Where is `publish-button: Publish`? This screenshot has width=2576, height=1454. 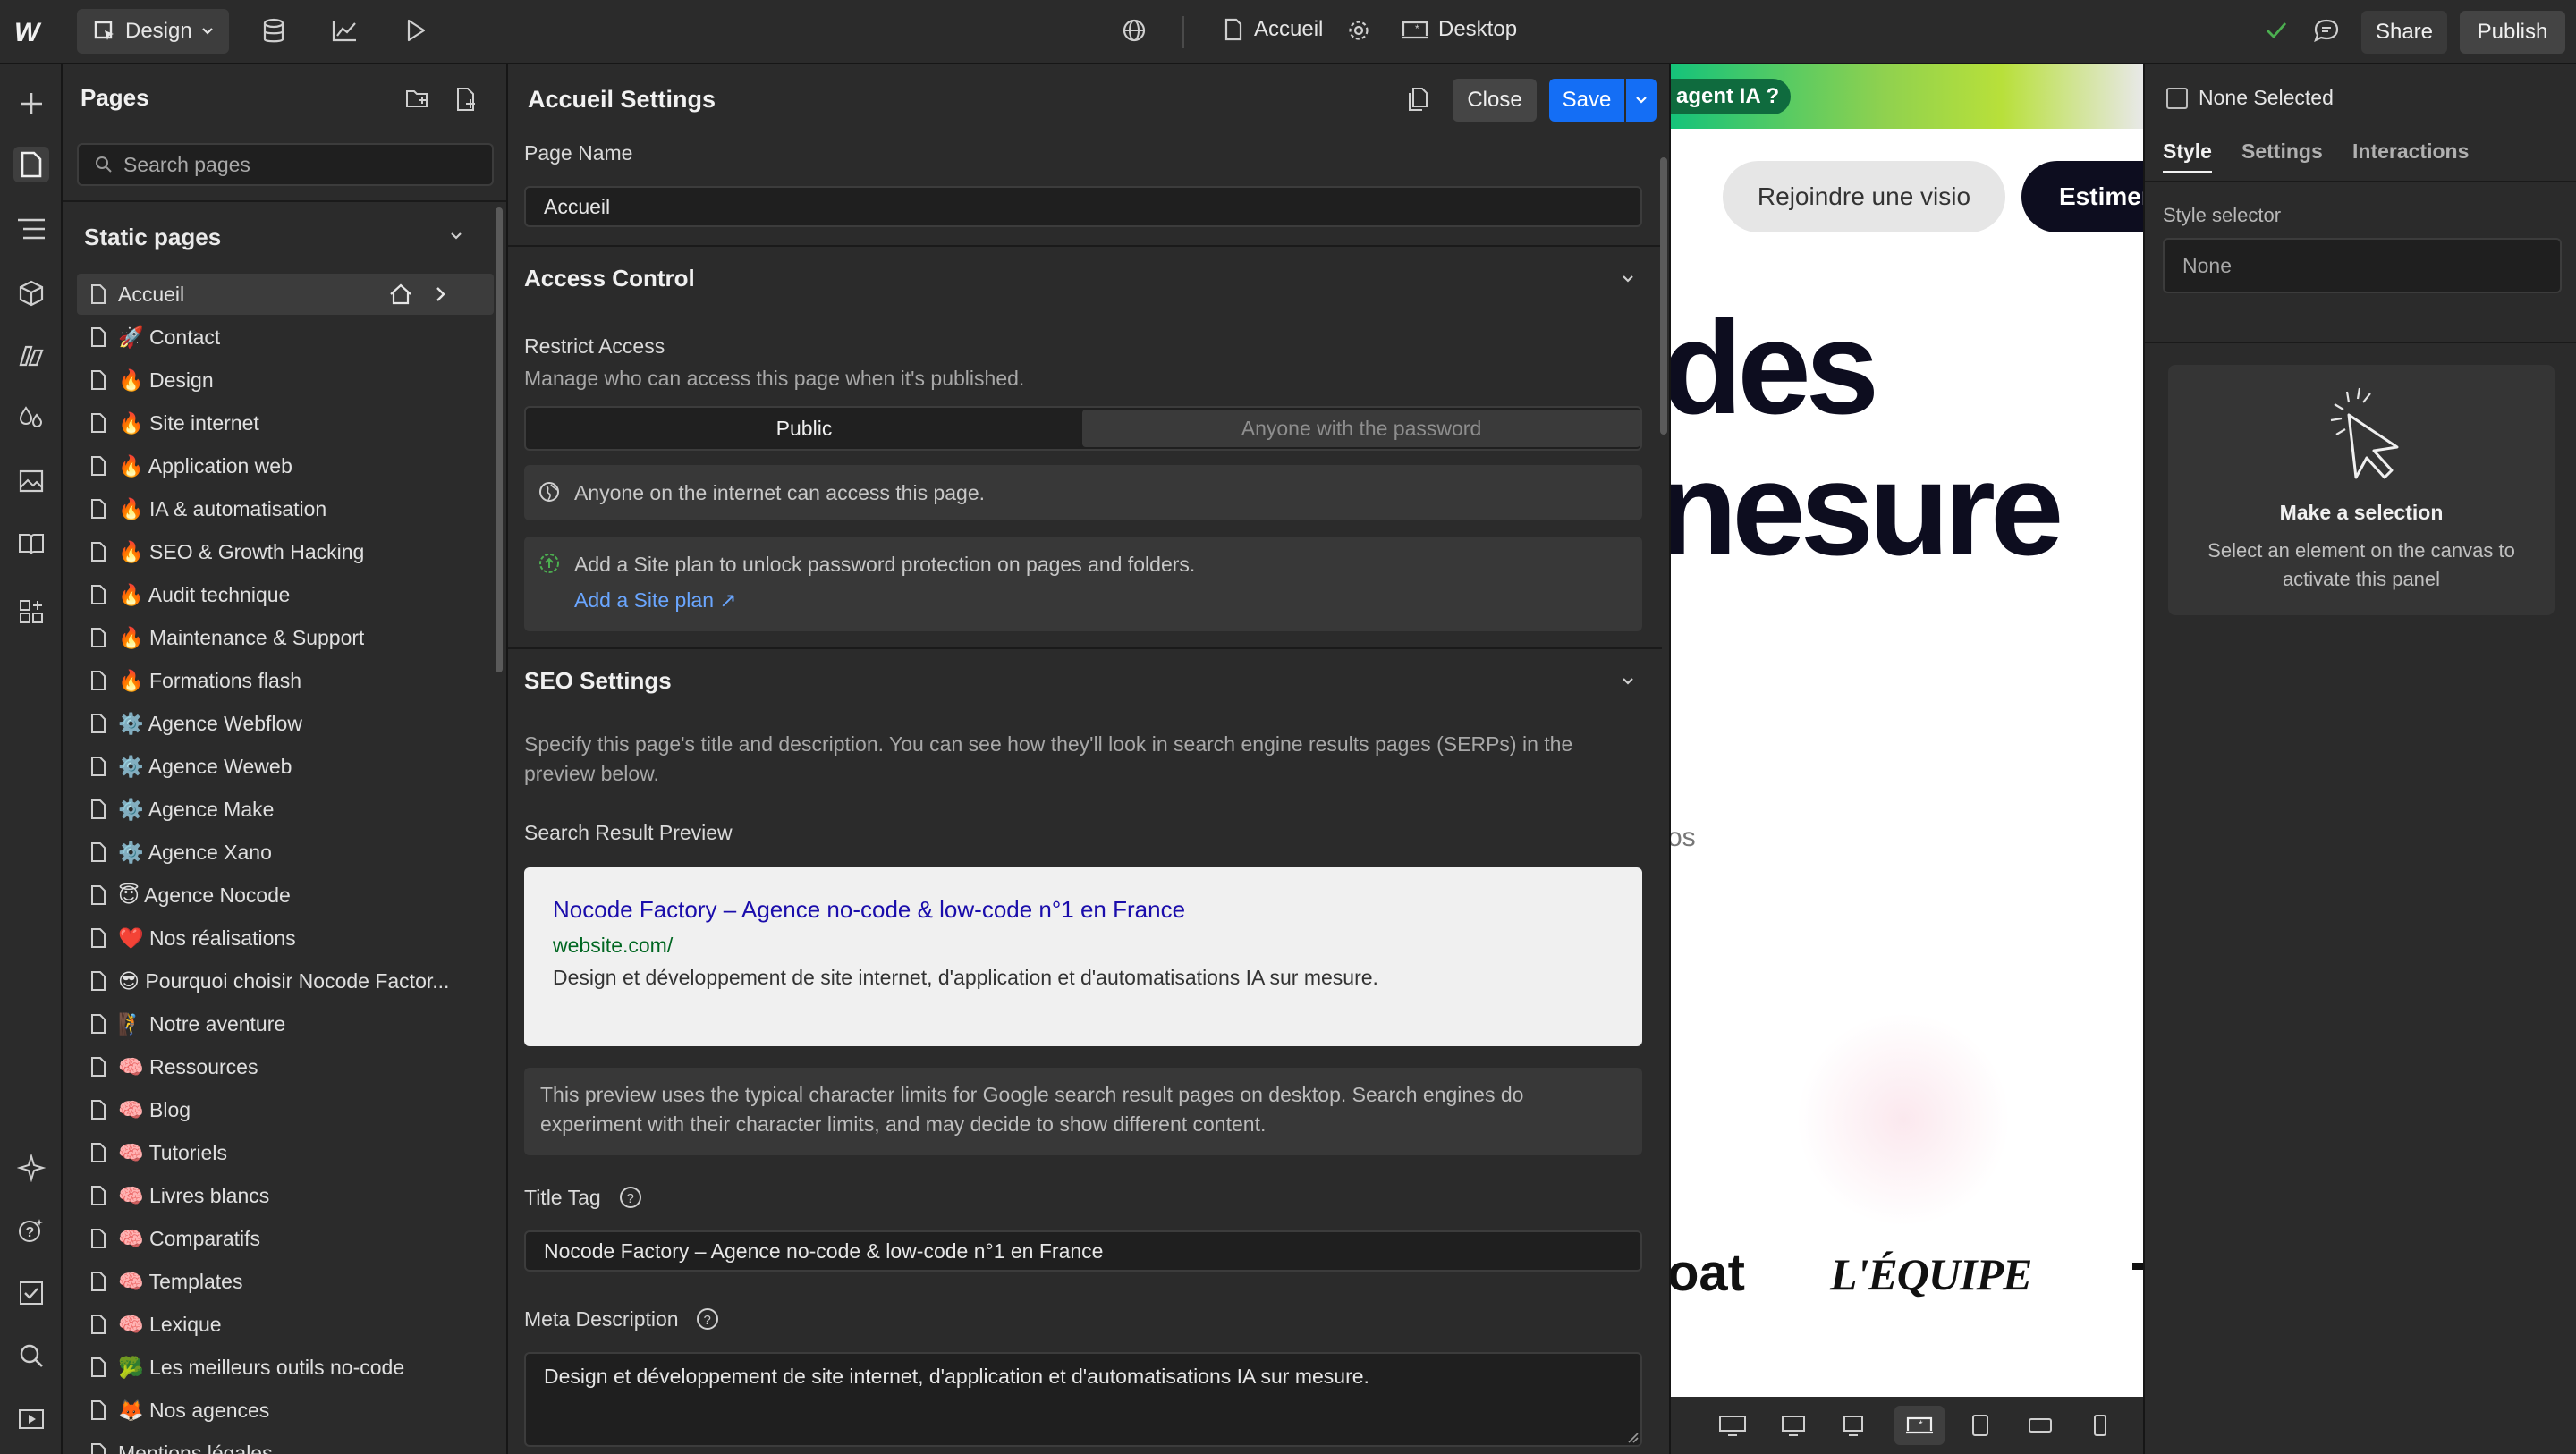
publish-button: Publish is located at coordinates (2512, 33).